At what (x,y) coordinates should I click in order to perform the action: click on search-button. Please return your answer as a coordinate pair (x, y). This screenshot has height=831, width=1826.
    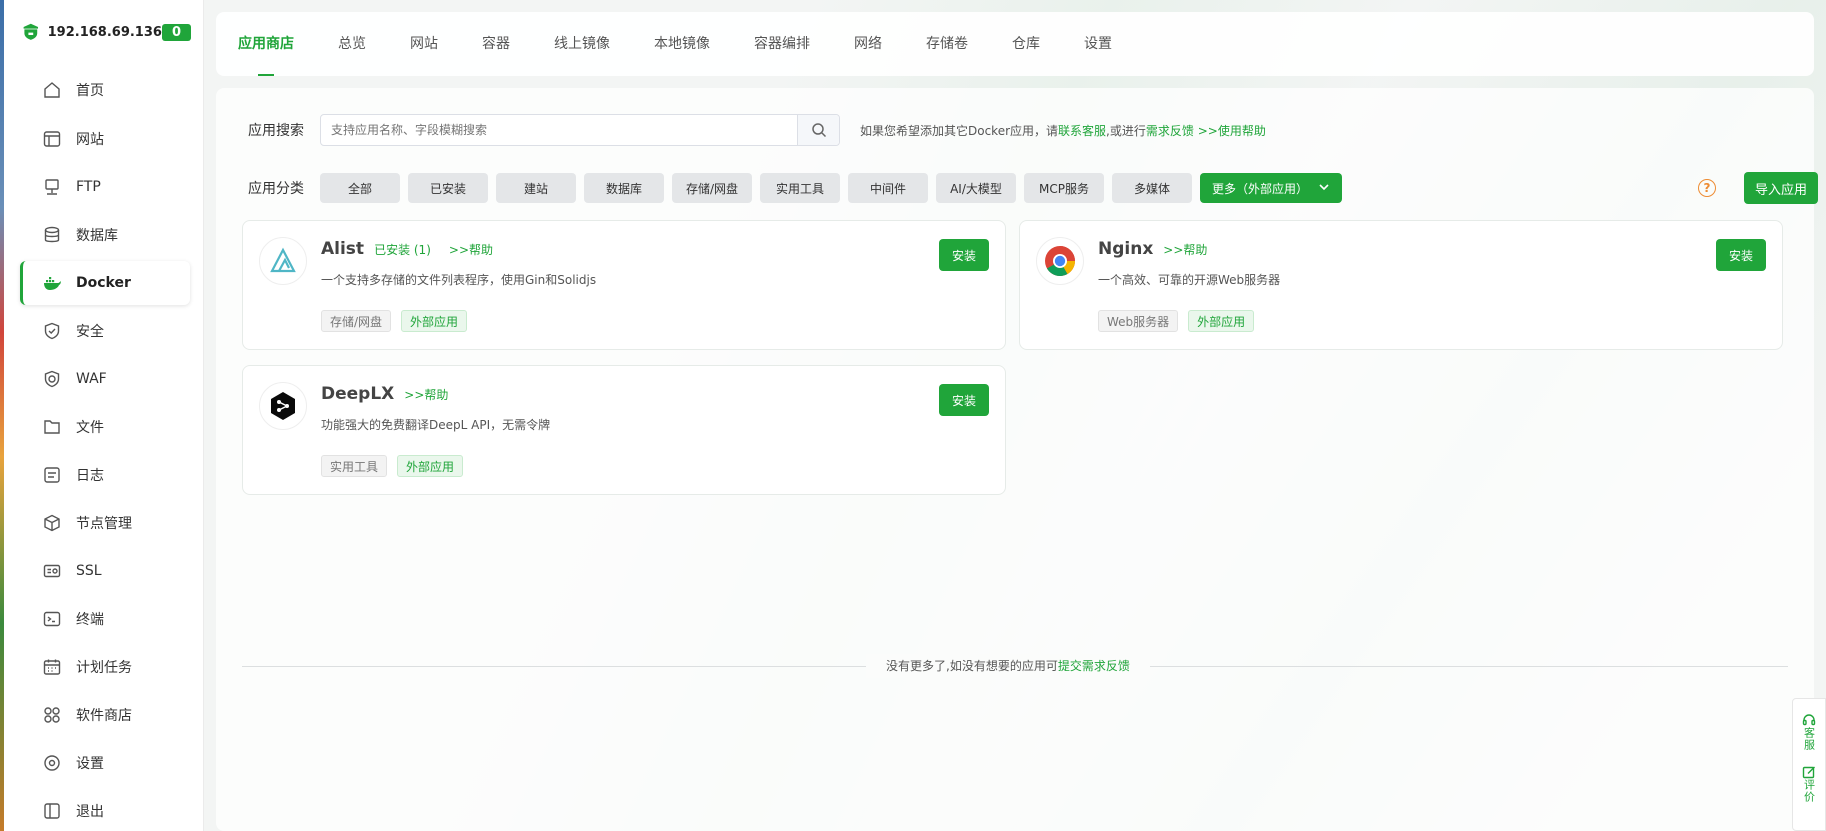
    Looking at the image, I should click on (818, 130).